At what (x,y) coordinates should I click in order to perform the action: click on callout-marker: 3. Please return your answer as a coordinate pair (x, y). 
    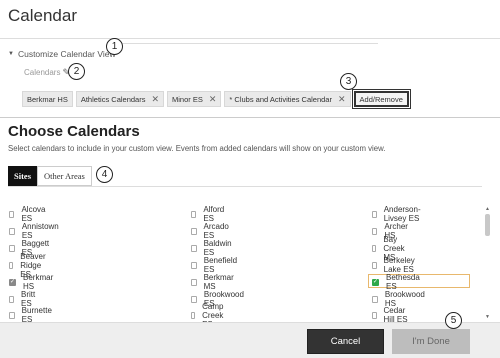
    Looking at the image, I should click on (348, 81).